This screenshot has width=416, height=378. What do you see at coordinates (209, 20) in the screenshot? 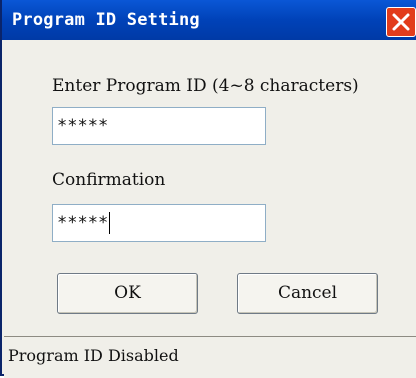
I see `title-bar: Program ID Setting` at bounding box center [209, 20].